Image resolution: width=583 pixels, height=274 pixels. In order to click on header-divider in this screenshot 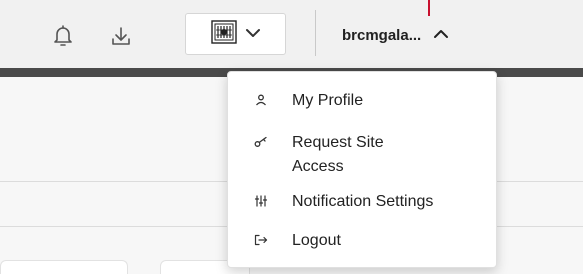, I will do `click(315, 33)`.